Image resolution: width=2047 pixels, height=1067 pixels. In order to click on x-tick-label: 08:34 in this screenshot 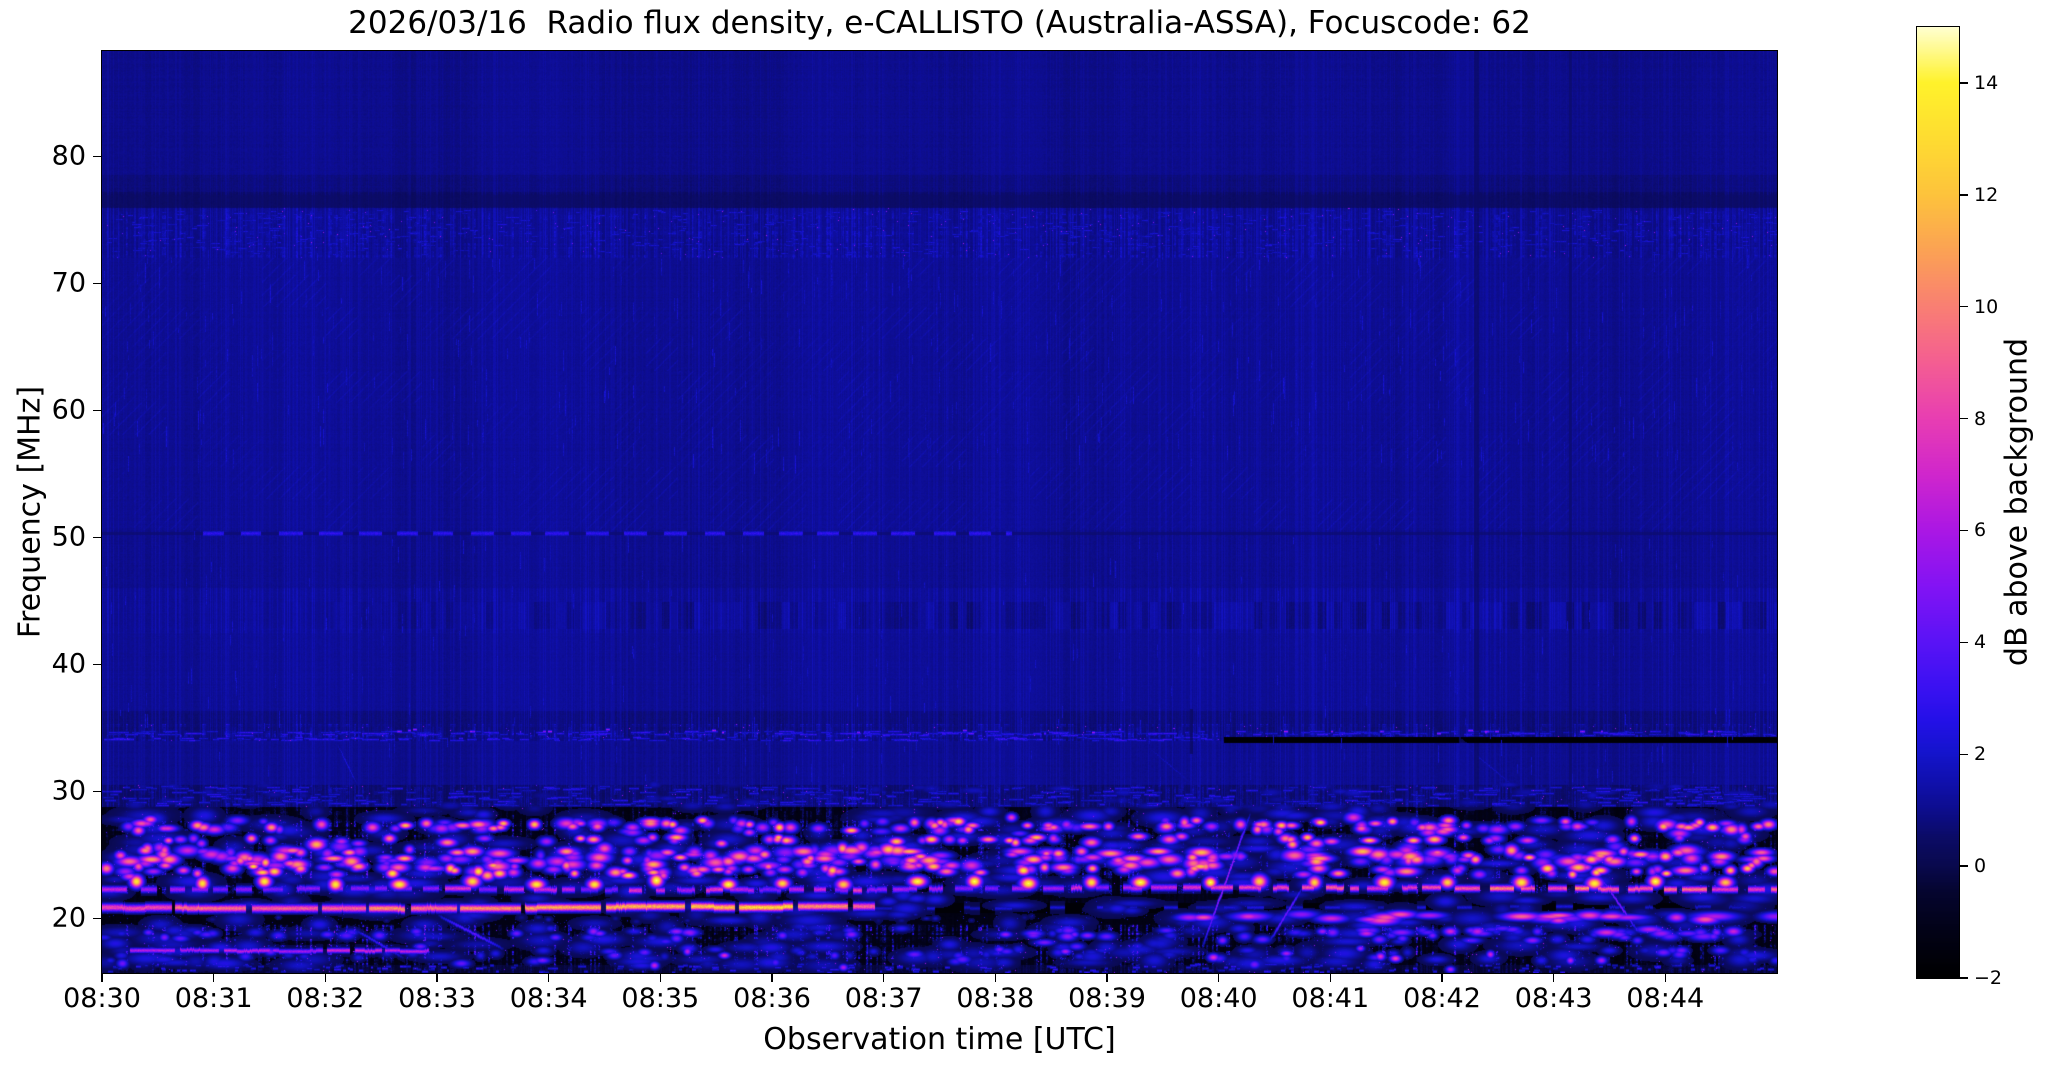, I will do `click(548, 998)`.